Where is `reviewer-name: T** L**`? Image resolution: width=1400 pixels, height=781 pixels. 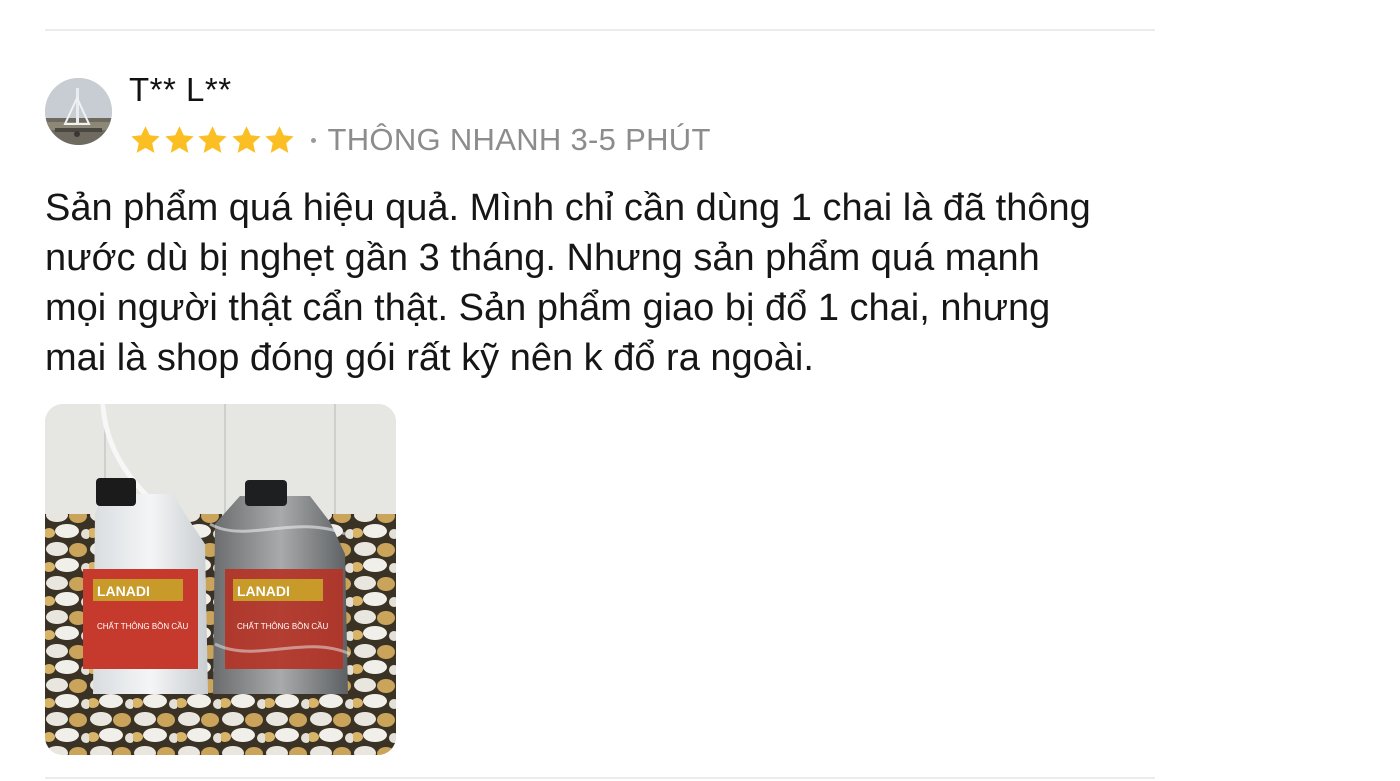 reviewer-name: T** L** is located at coordinates (180, 90).